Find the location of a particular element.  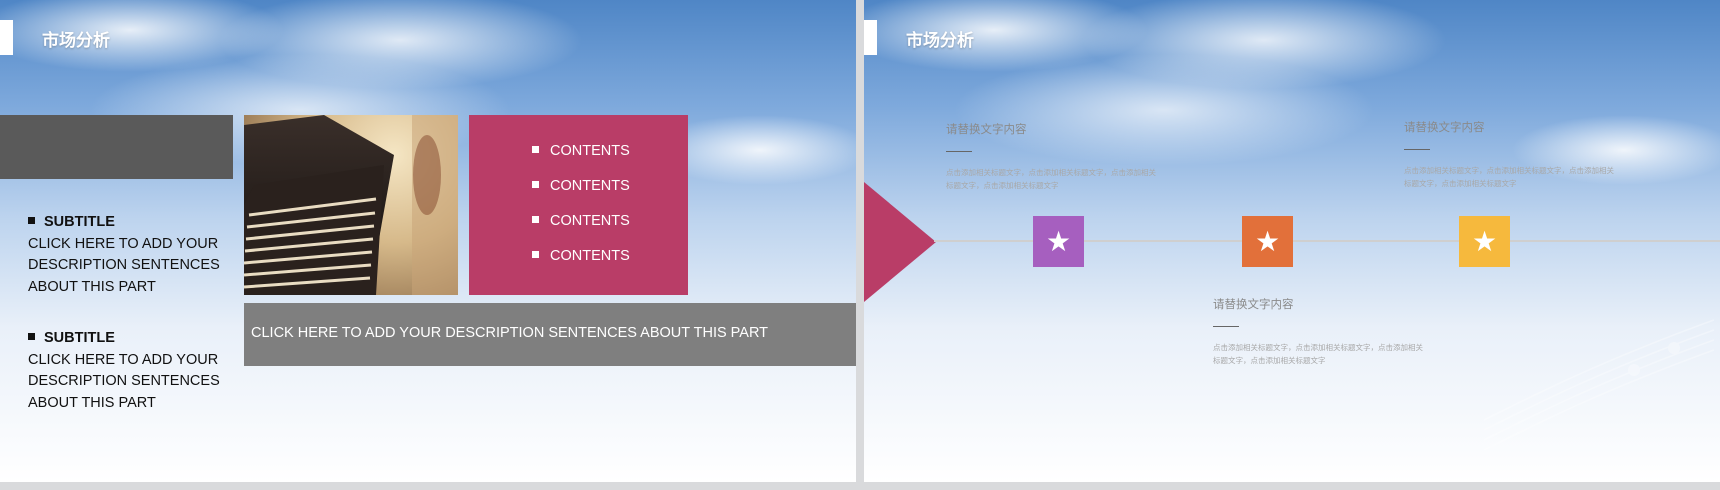

contents-list: CONTENTS CONTENTS CONTENTS CONTENTS is located at coordinates (581, 211).